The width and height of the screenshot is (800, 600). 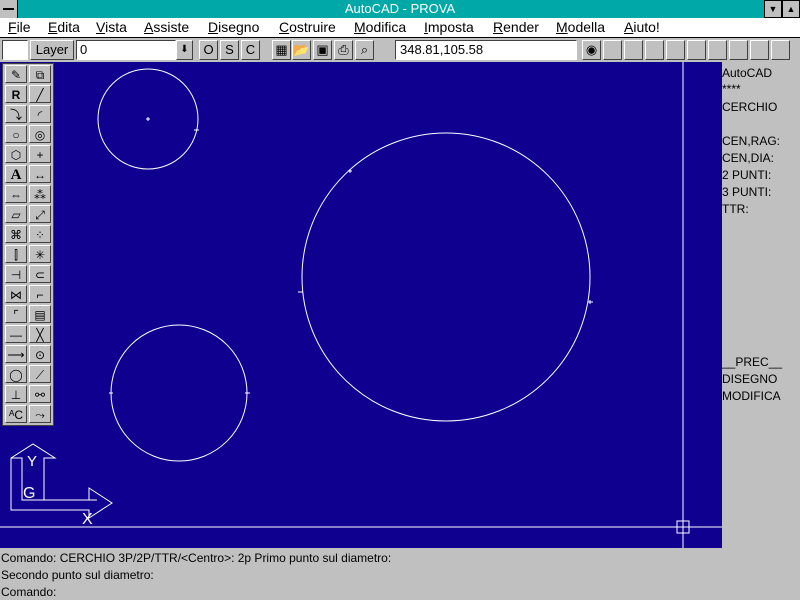 I want to click on screen-menu-option-2punti: 2 PUNTI:, so click(x=746, y=175).